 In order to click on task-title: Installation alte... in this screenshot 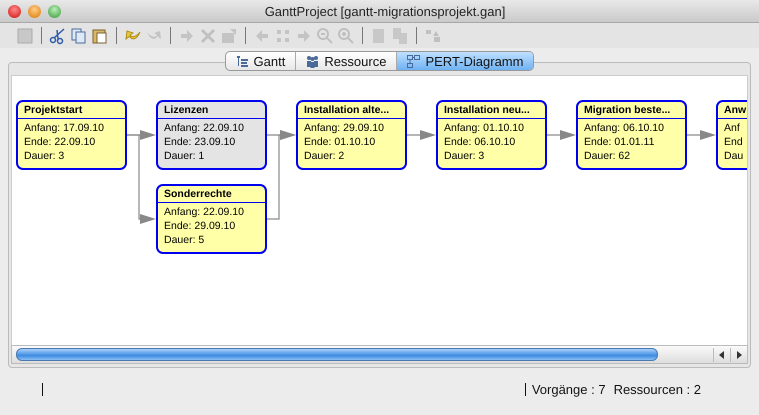, I will do `click(347, 110)`.